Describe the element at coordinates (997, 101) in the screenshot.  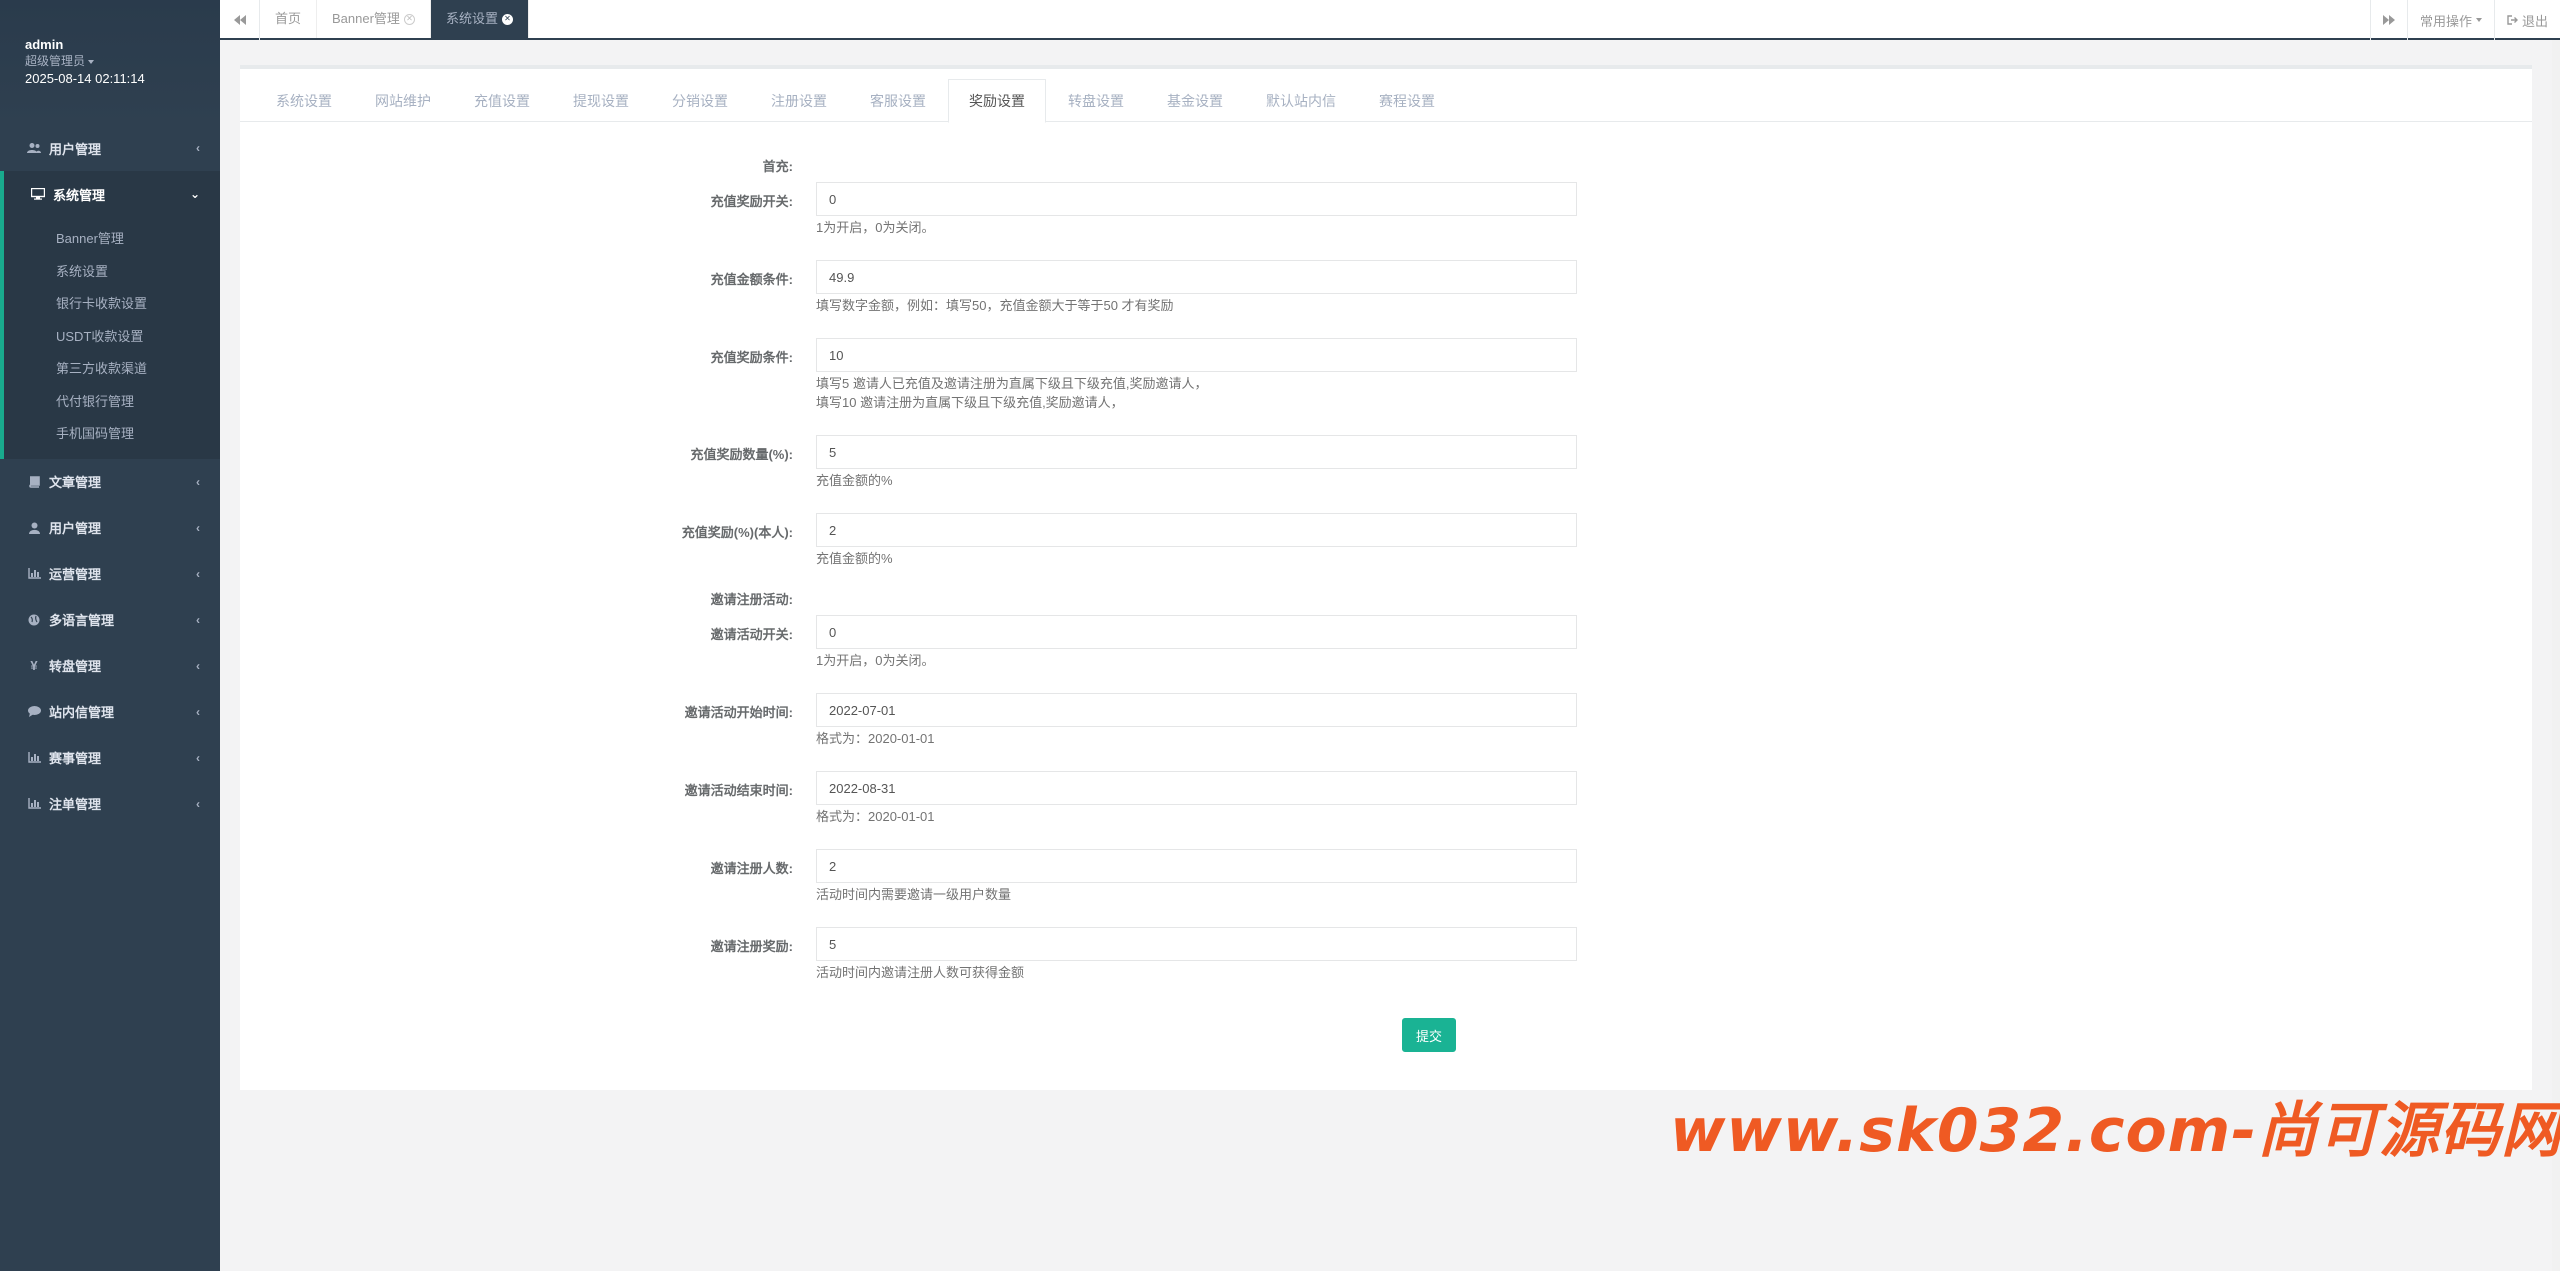
I see `tab-reward-settings: 奖励设置` at that location.